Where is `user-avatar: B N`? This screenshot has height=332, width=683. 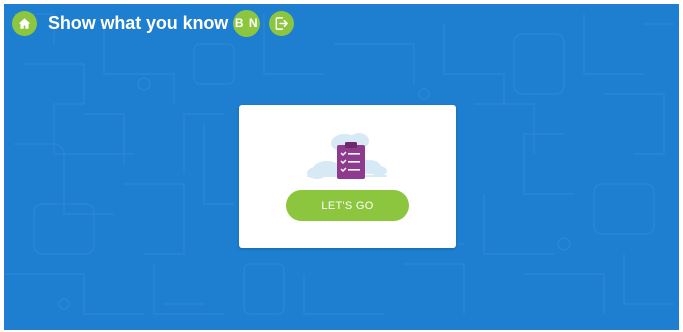 user-avatar: B N is located at coordinates (247, 23).